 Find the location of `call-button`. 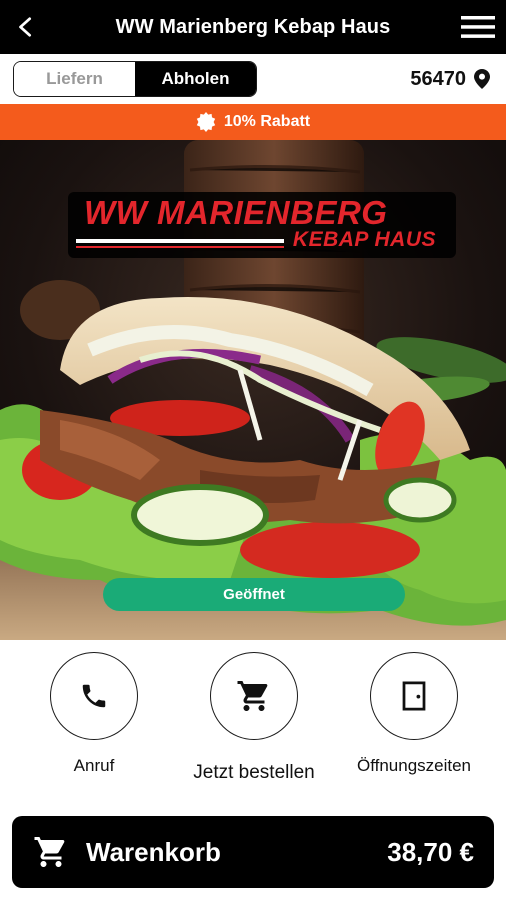

call-button is located at coordinates (94, 696).